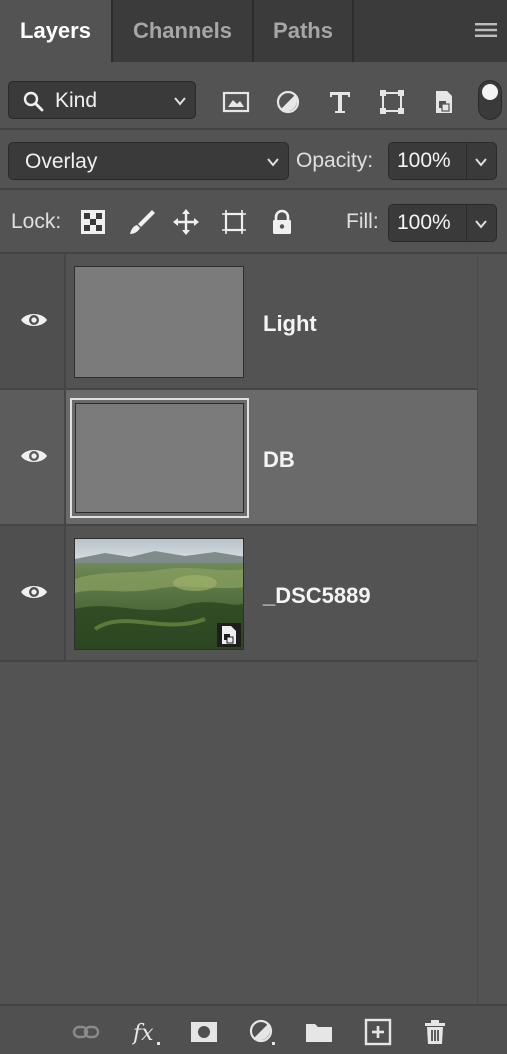  I want to click on smart-object-filter-icon, so click(444, 102).